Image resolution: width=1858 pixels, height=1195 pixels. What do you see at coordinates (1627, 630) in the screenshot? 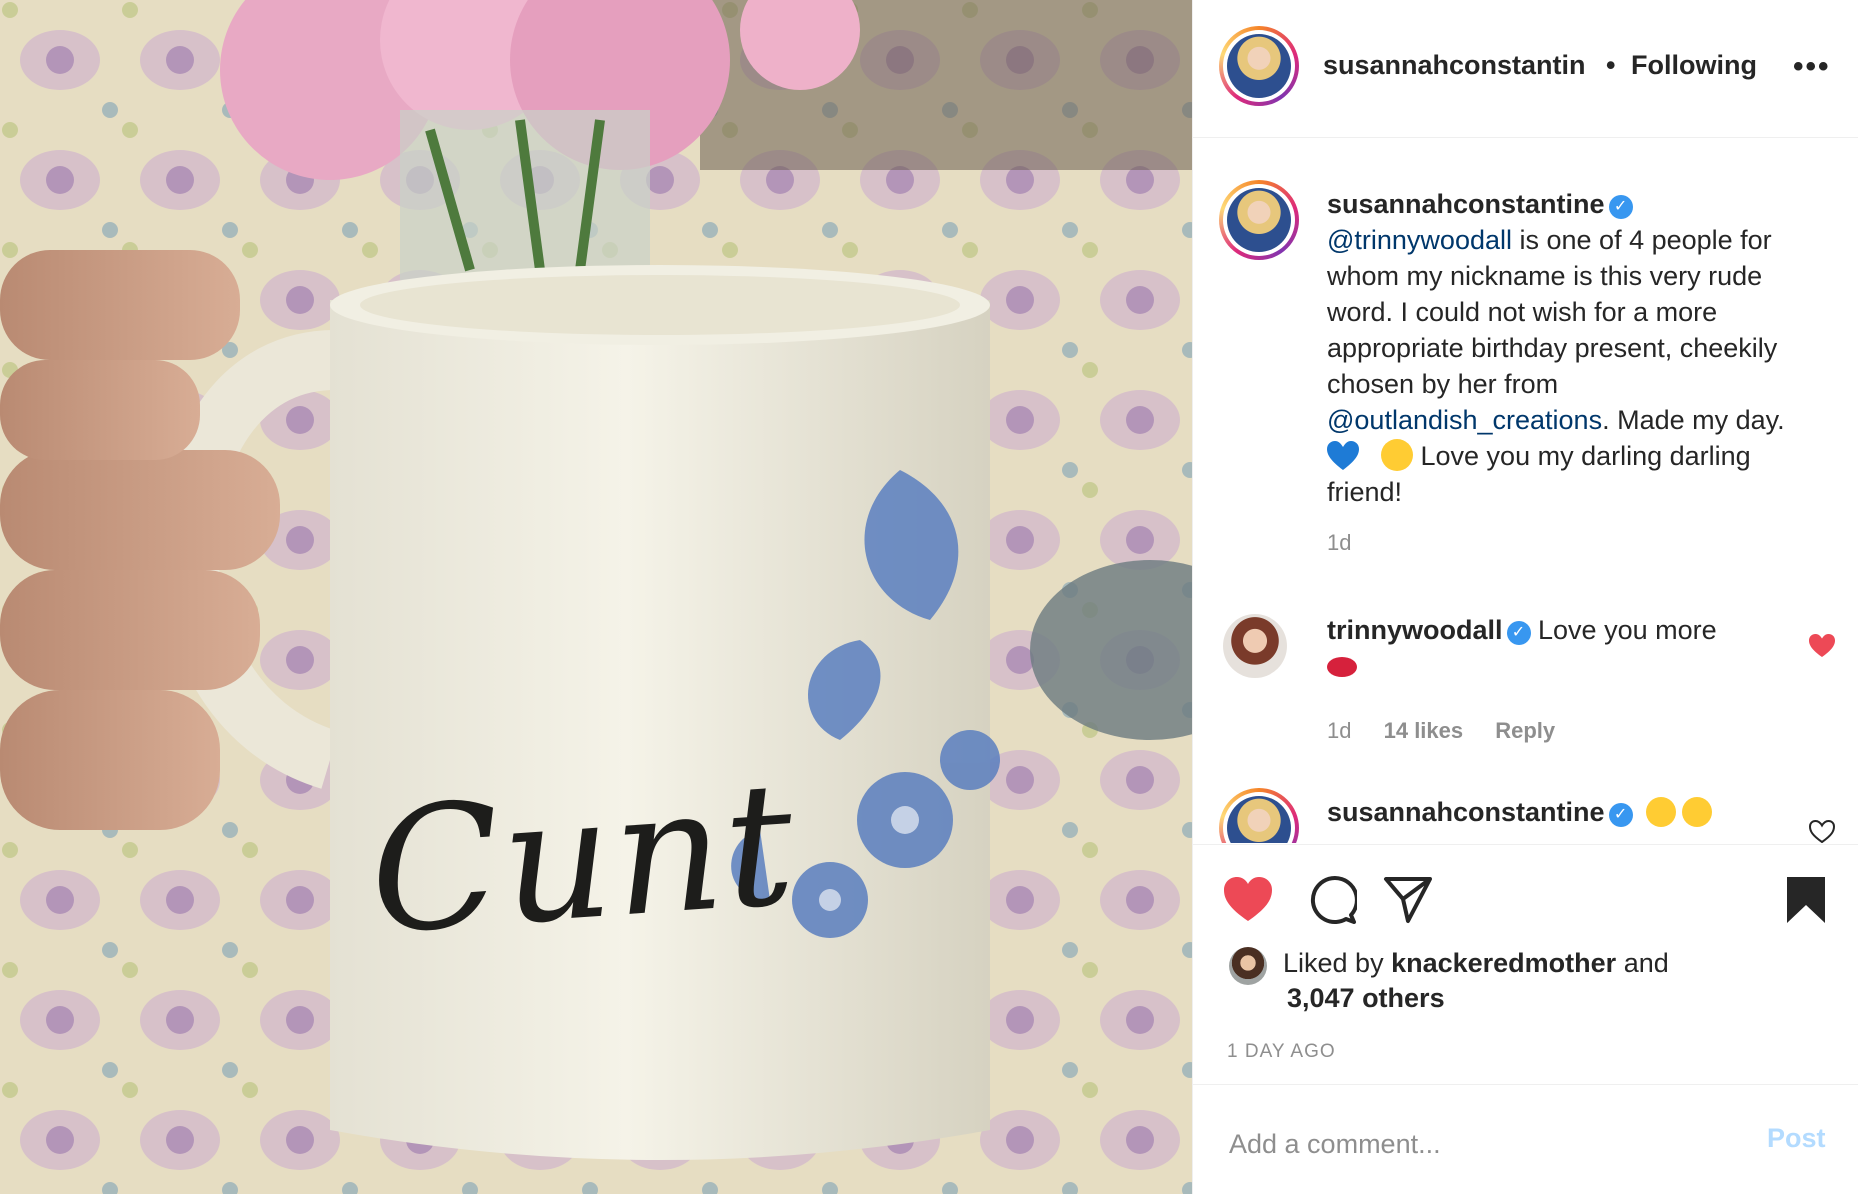
I see `comment-text: Love you more` at bounding box center [1627, 630].